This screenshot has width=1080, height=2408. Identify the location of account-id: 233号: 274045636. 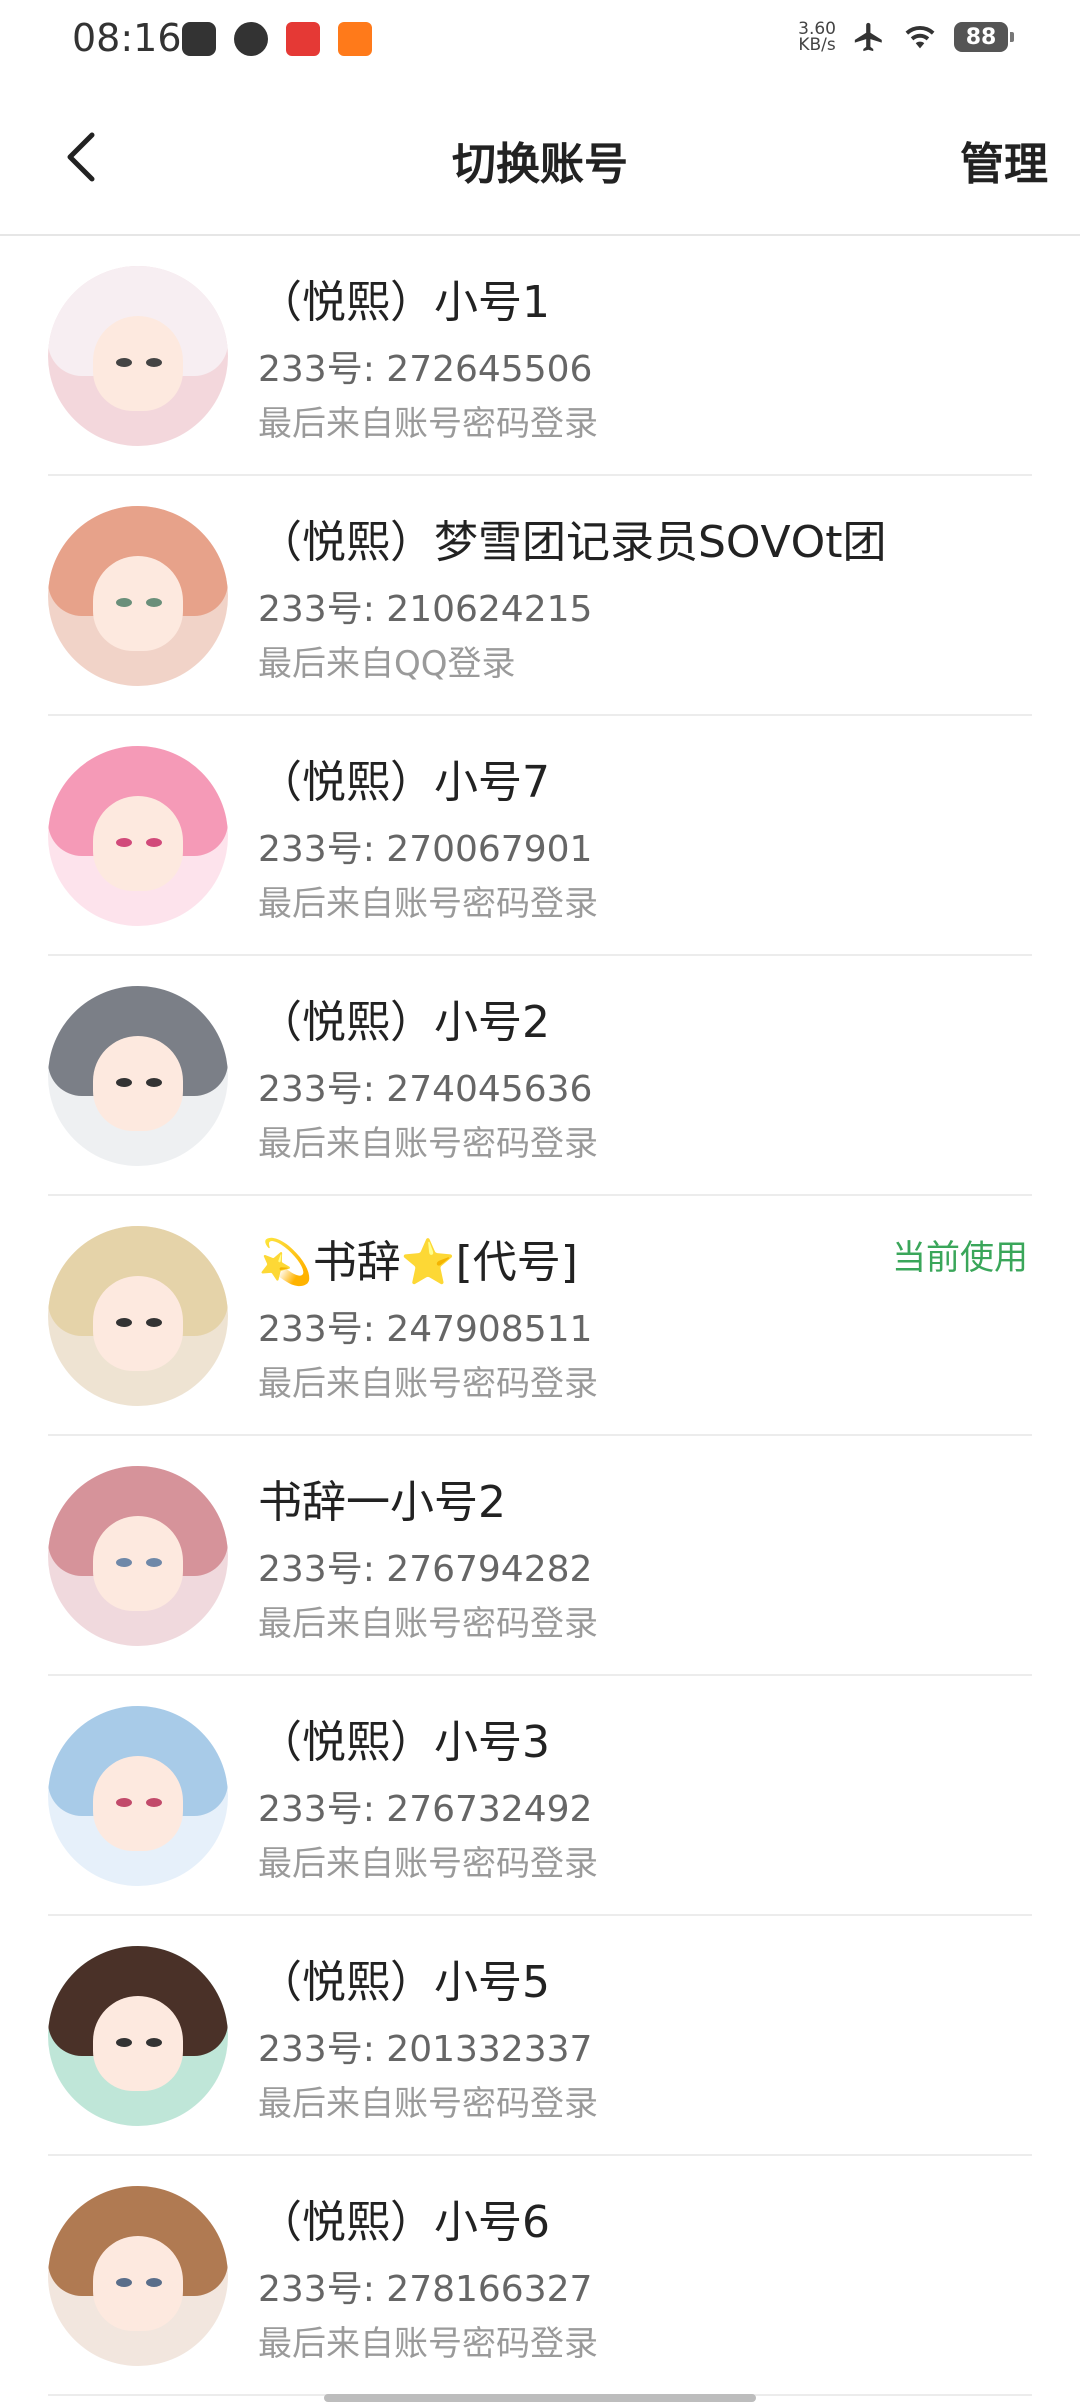
(425, 1089).